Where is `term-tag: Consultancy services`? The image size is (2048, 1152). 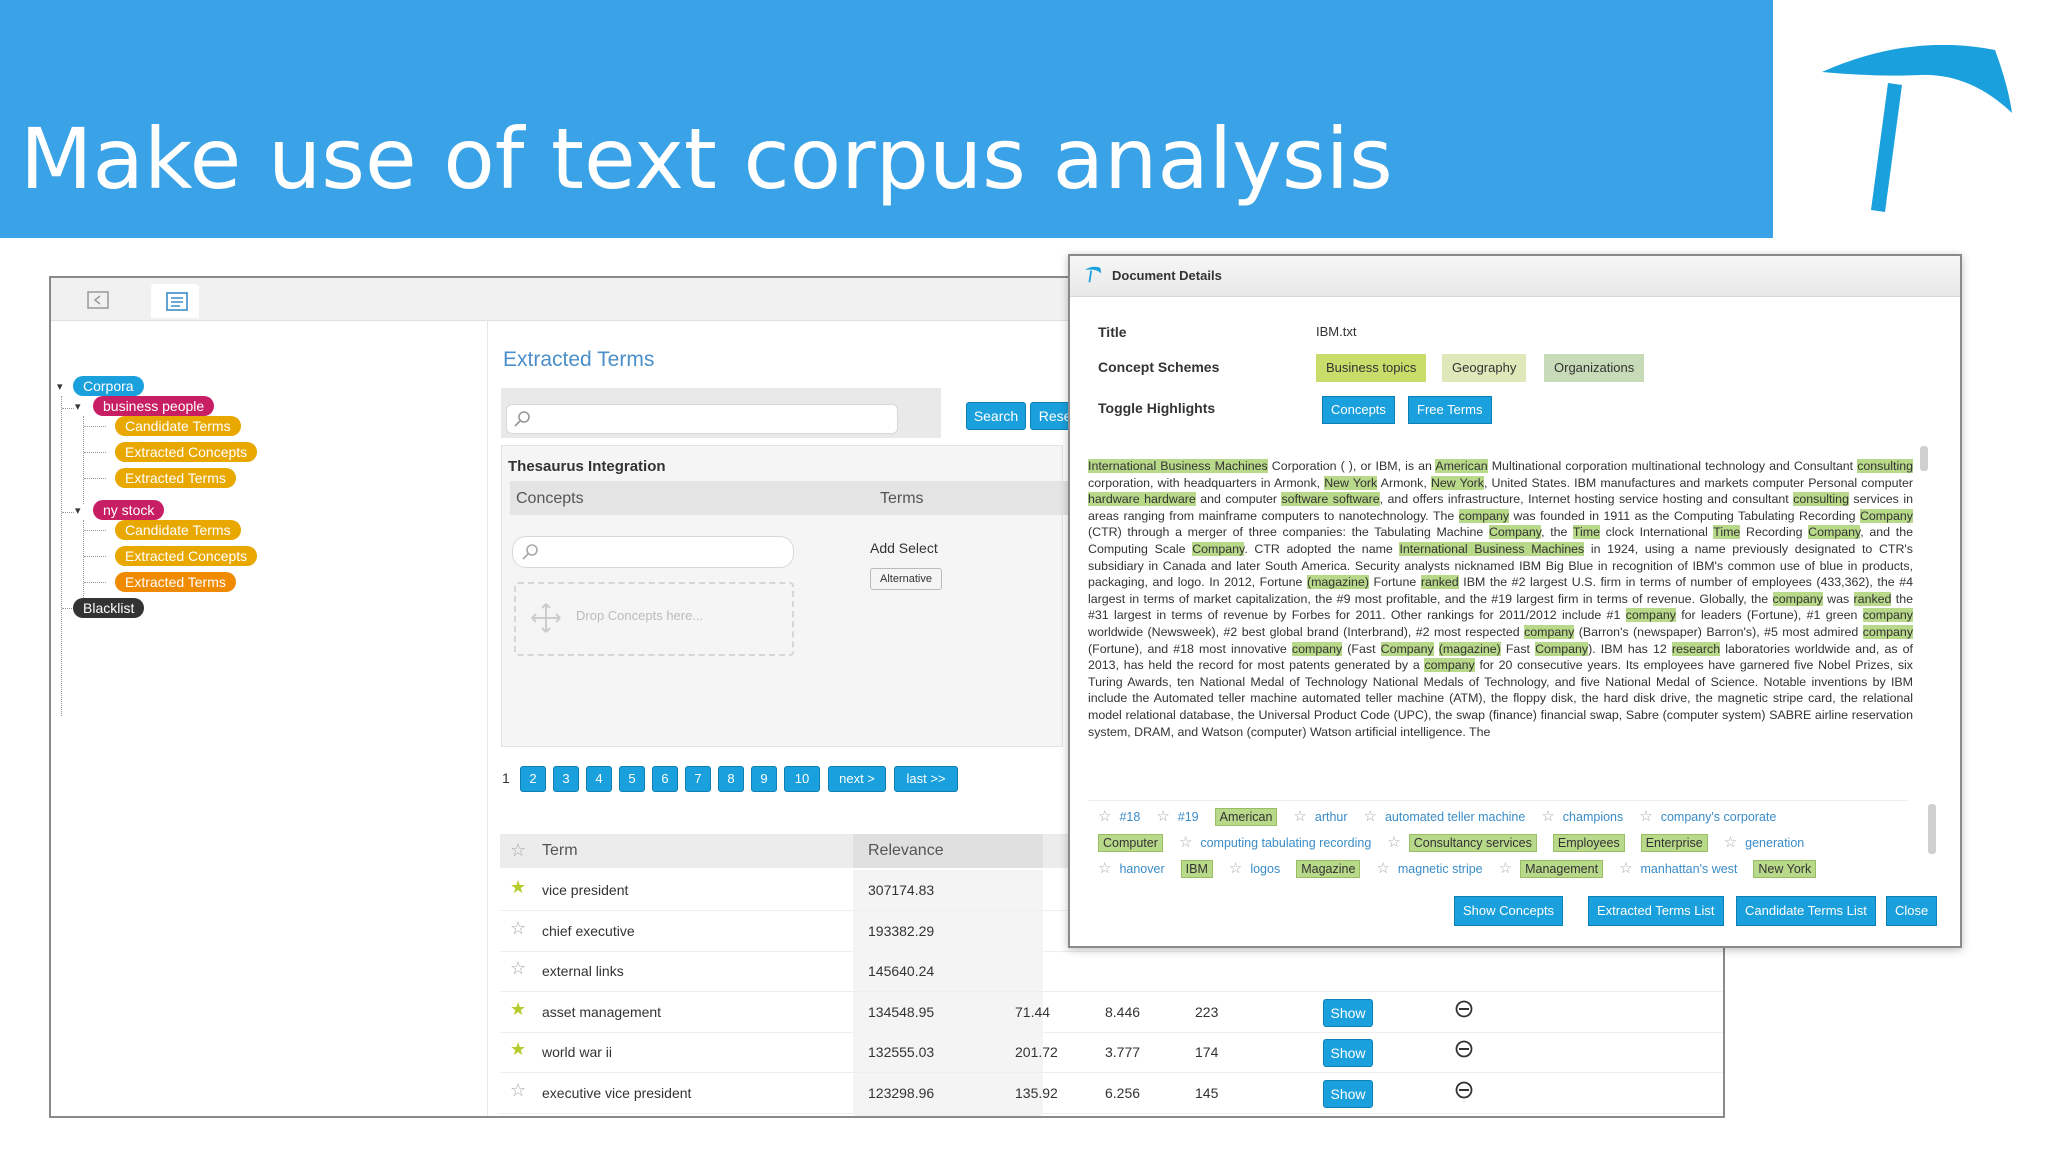 term-tag: Consultancy services is located at coordinates (1472, 843).